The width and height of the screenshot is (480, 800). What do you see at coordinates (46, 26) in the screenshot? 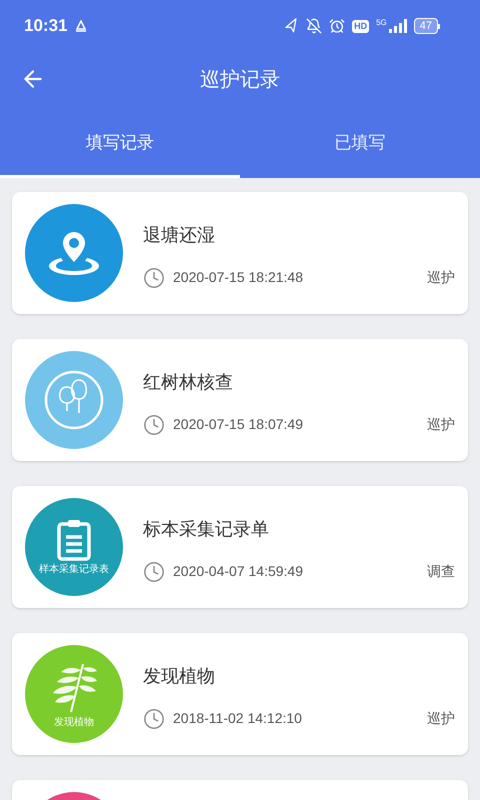
I see `clock-time: 10:31` at bounding box center [46, 26].